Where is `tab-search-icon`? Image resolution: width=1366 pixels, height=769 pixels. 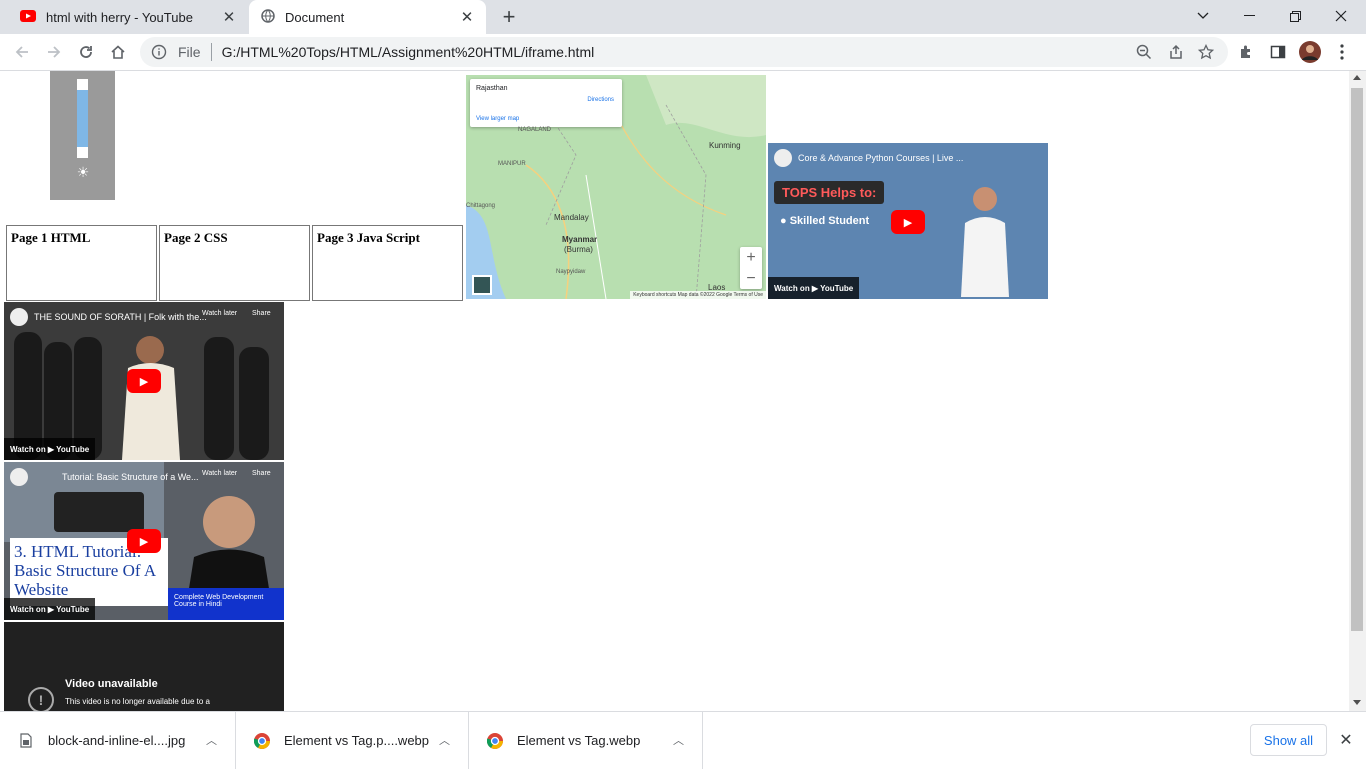
tab-search-icon is located at coordinates (1203, 16).